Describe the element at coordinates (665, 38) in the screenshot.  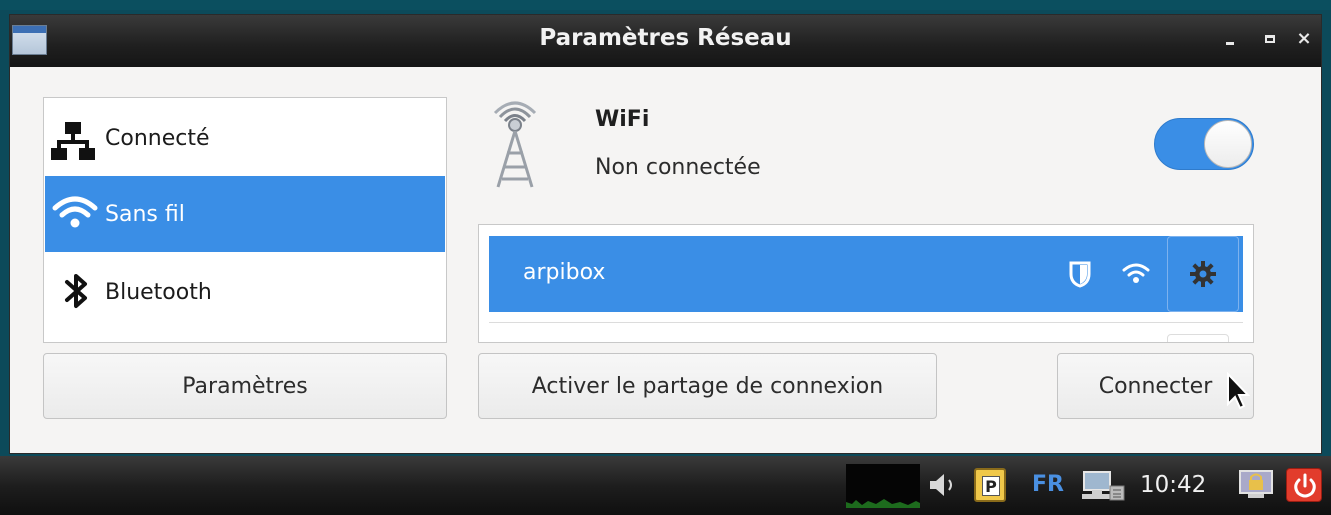
I see `window-title: Paramètres Réseau` at that location.